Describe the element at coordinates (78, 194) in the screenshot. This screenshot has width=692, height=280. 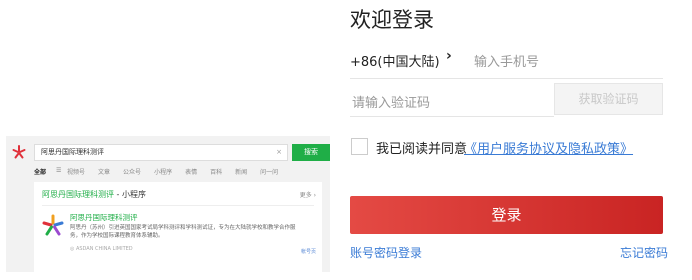
I see `card-title-text: 阿思丹国际理科测评` at that location.